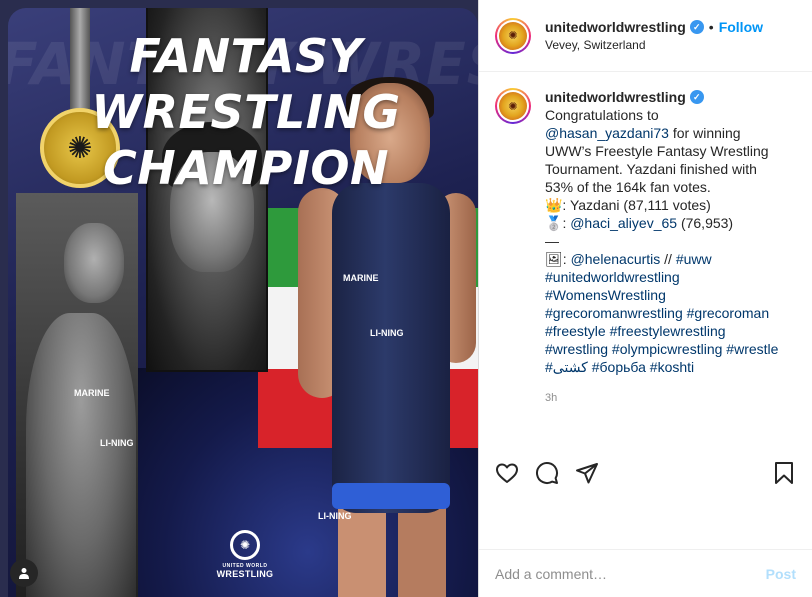 The width and height of the screenshot is (812, 597). I want to click on hashtag: #olympicwrestling, so click(667, 349).